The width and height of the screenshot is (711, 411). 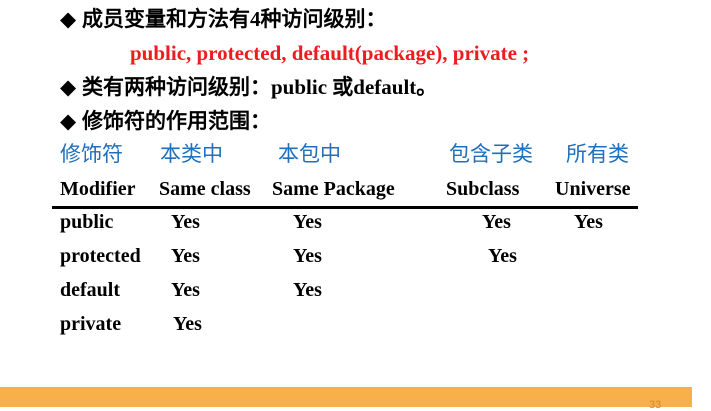 I want to click on cell-public-same-class: Yes, so click(x=185, y=222).